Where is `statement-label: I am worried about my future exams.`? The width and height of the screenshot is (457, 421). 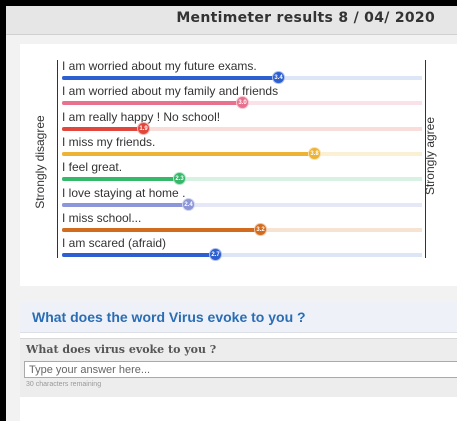 statement-label: I am worried about my future exams. is located at coordinates (159, 66).